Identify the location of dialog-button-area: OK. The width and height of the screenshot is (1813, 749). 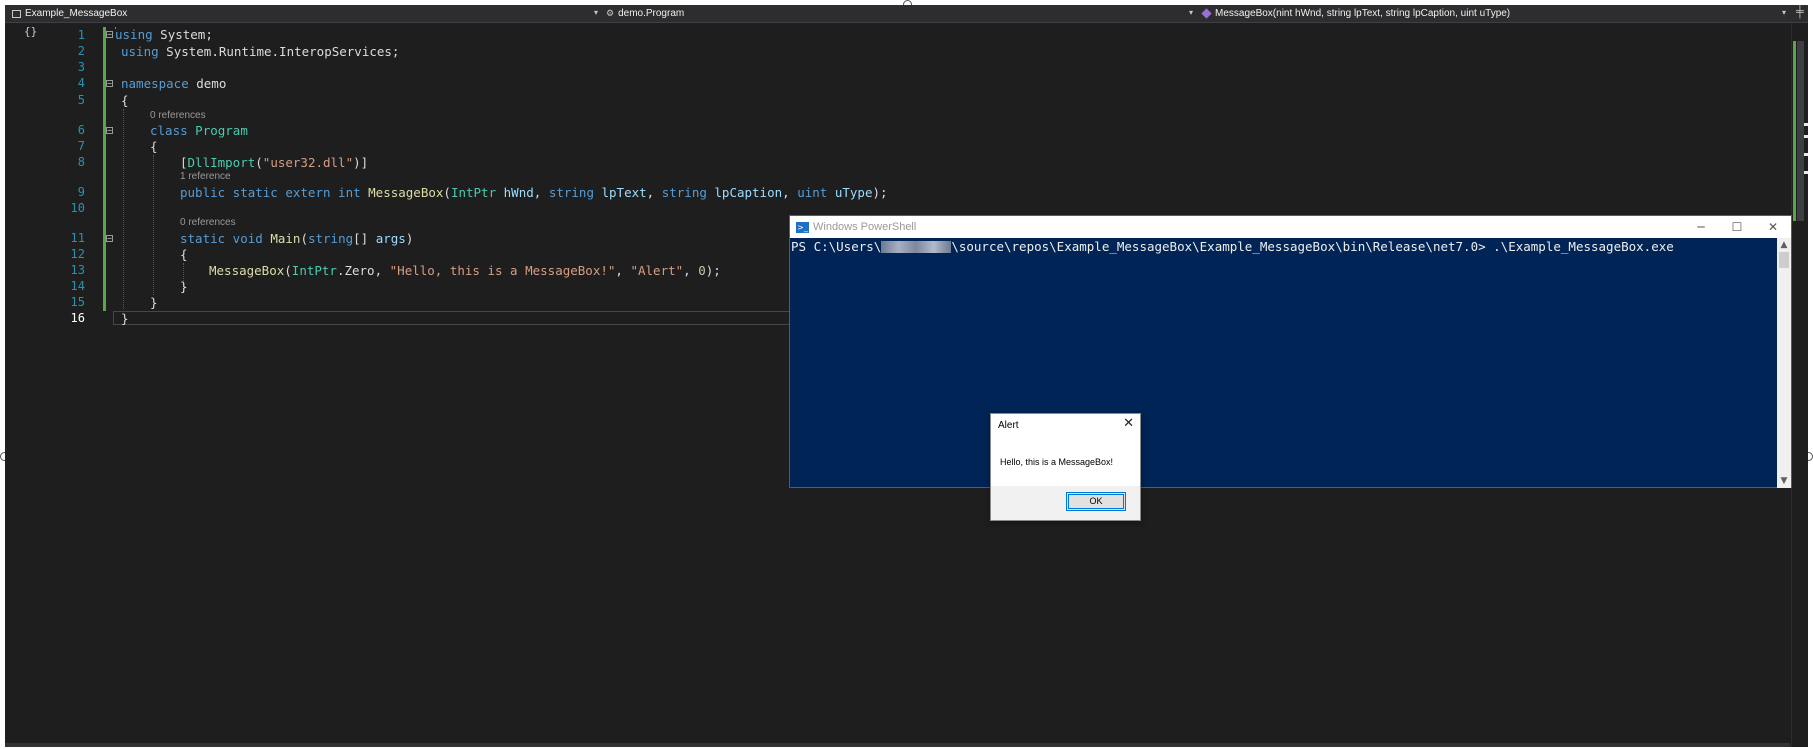
(1065, 503).